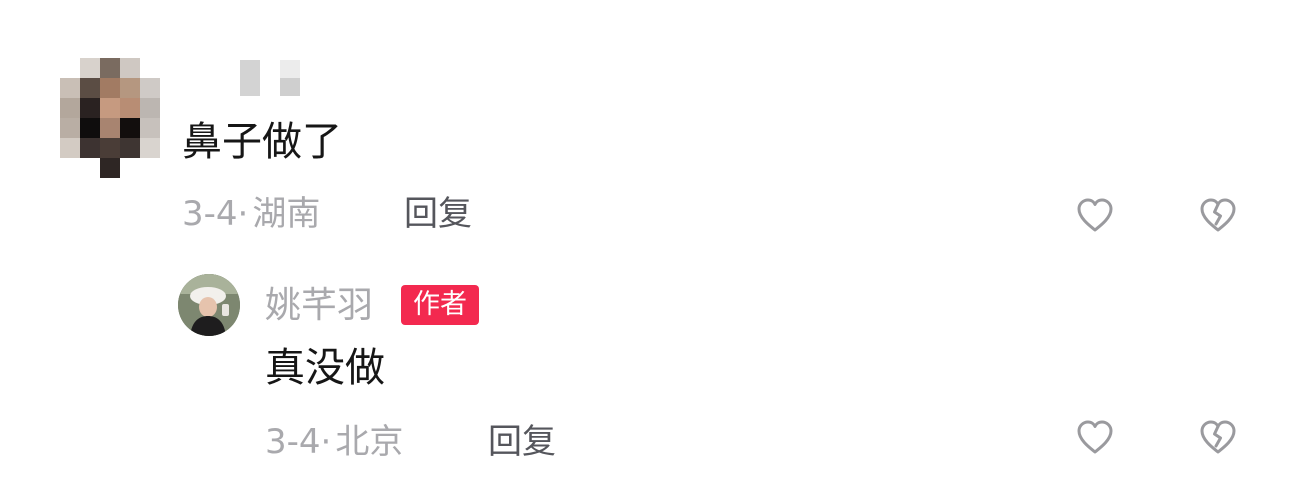 This screenshot has width=1290, height=501. I want to click on author-avatar, so click(209, 305).